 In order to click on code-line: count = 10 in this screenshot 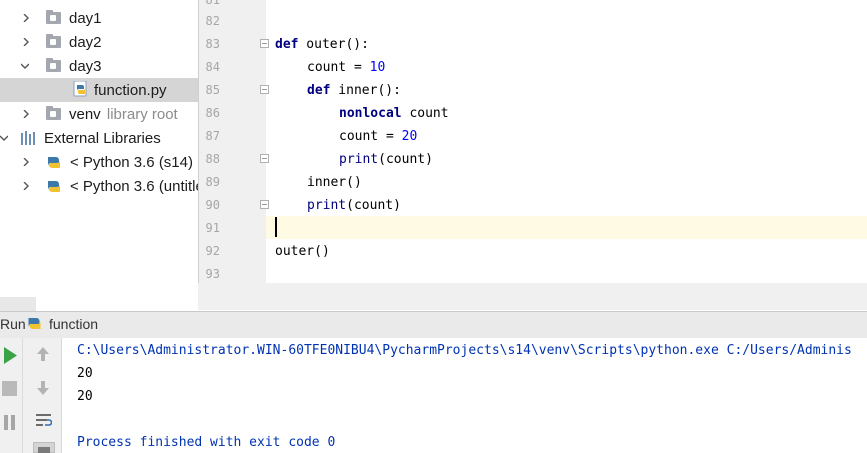, I will do `click(346, 67)`.